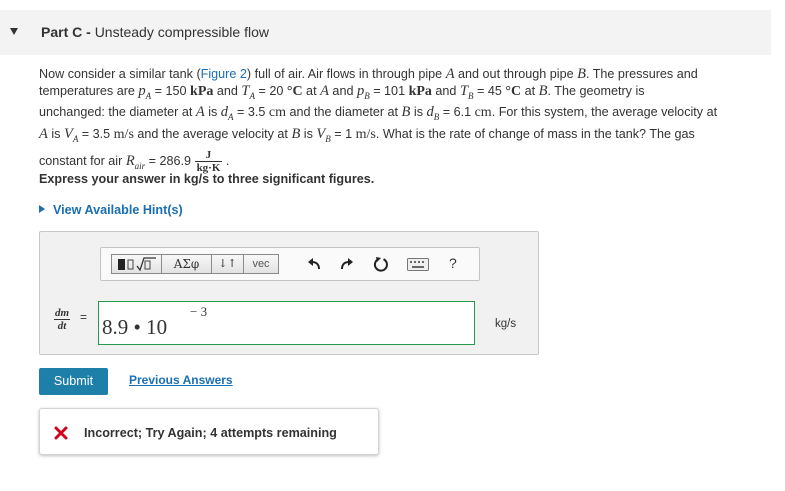 The height and width of the screenshot is (491, 785). I want to click on part-header: Part C - Unsteady compressible flow, so click(385, 32).